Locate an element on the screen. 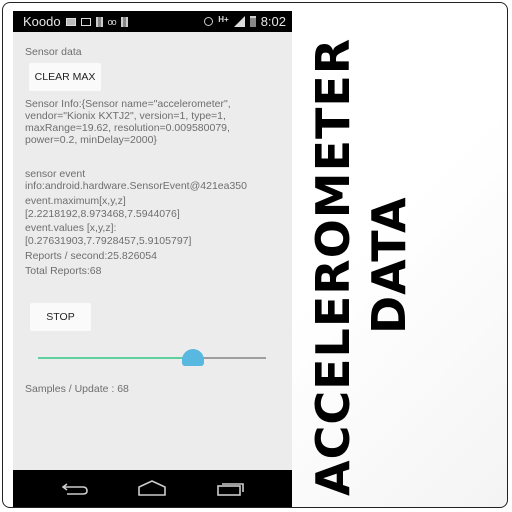  sensor-info-line: maxRange=19.62, resolution=0.009580079, is located at coordinates (127, 128).